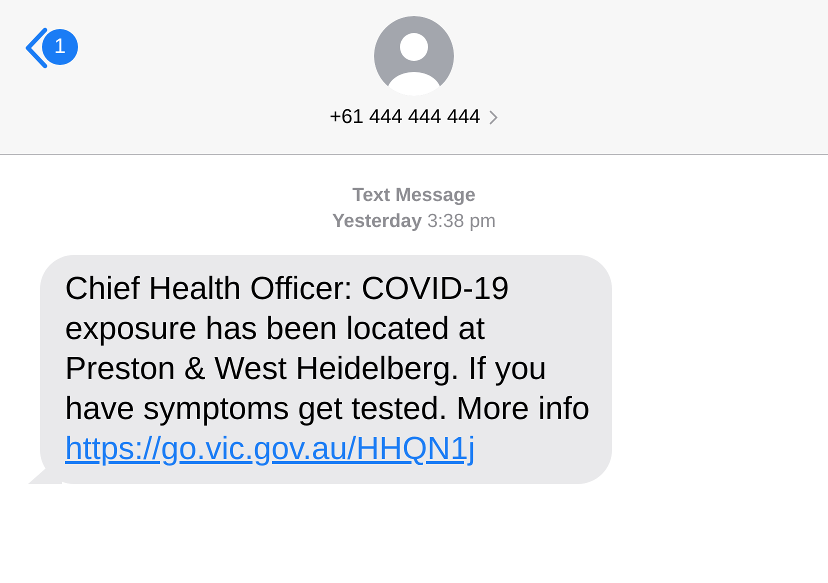 The image size is (828, 583). I want to click on unread-badge: 1, so click(60, 47).